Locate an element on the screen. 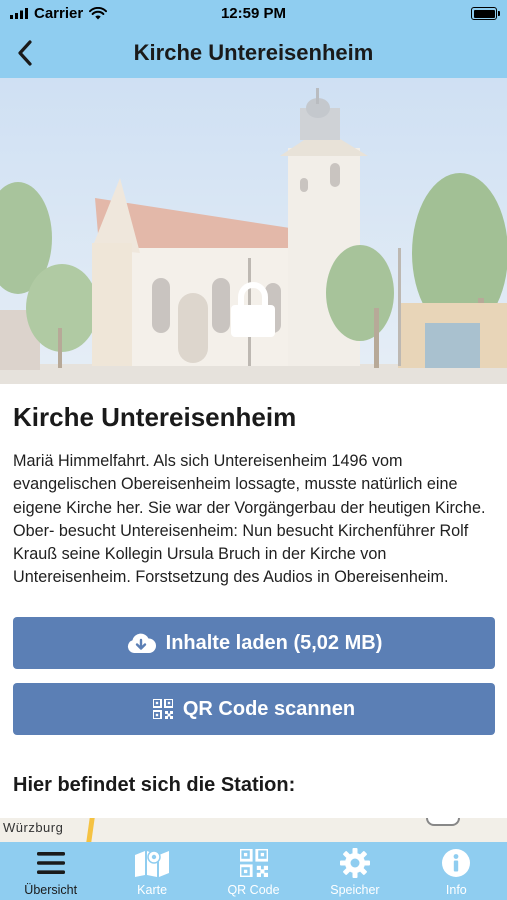 The height and width of the screenshot is (900, 507). menu-icon is located at coordinates (51, 863).